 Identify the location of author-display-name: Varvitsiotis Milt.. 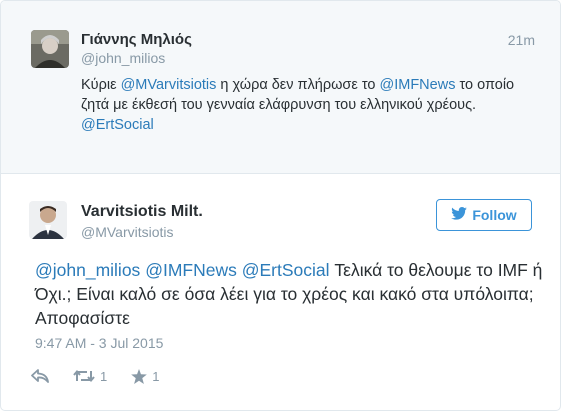
(142, 212).